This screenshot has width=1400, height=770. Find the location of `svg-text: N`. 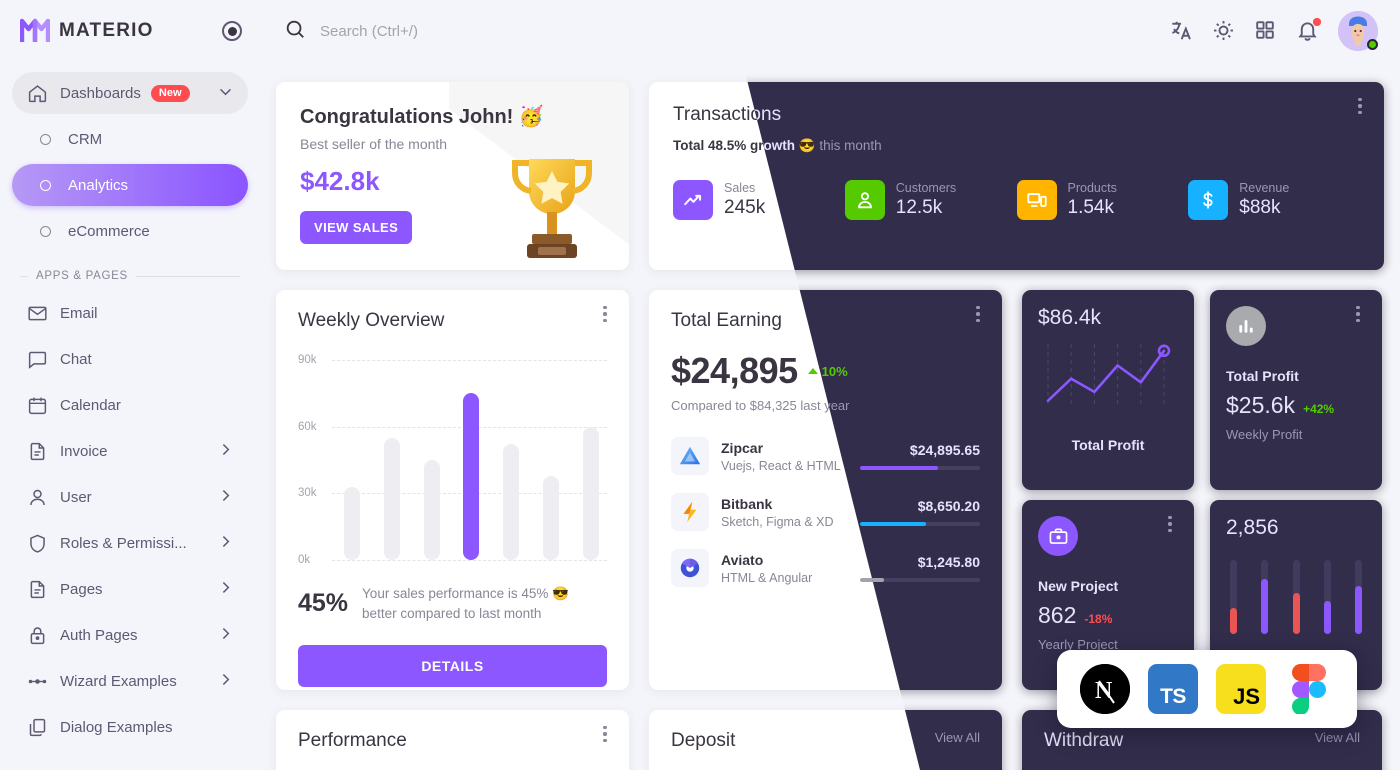

svg-text: N is located at coordinates (1104, 691).